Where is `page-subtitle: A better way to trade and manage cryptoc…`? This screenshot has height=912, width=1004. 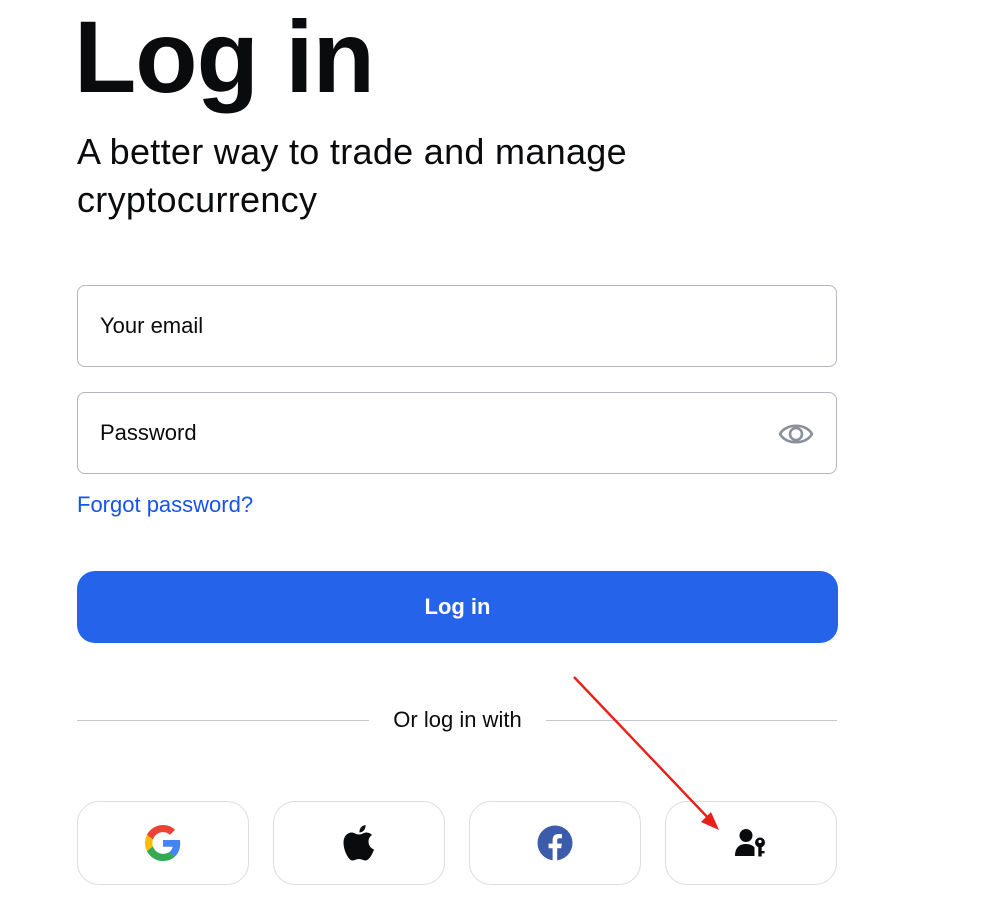
page-subtitle: A better way to trade and manage cryptoc… is located at coordinates (352, 175).